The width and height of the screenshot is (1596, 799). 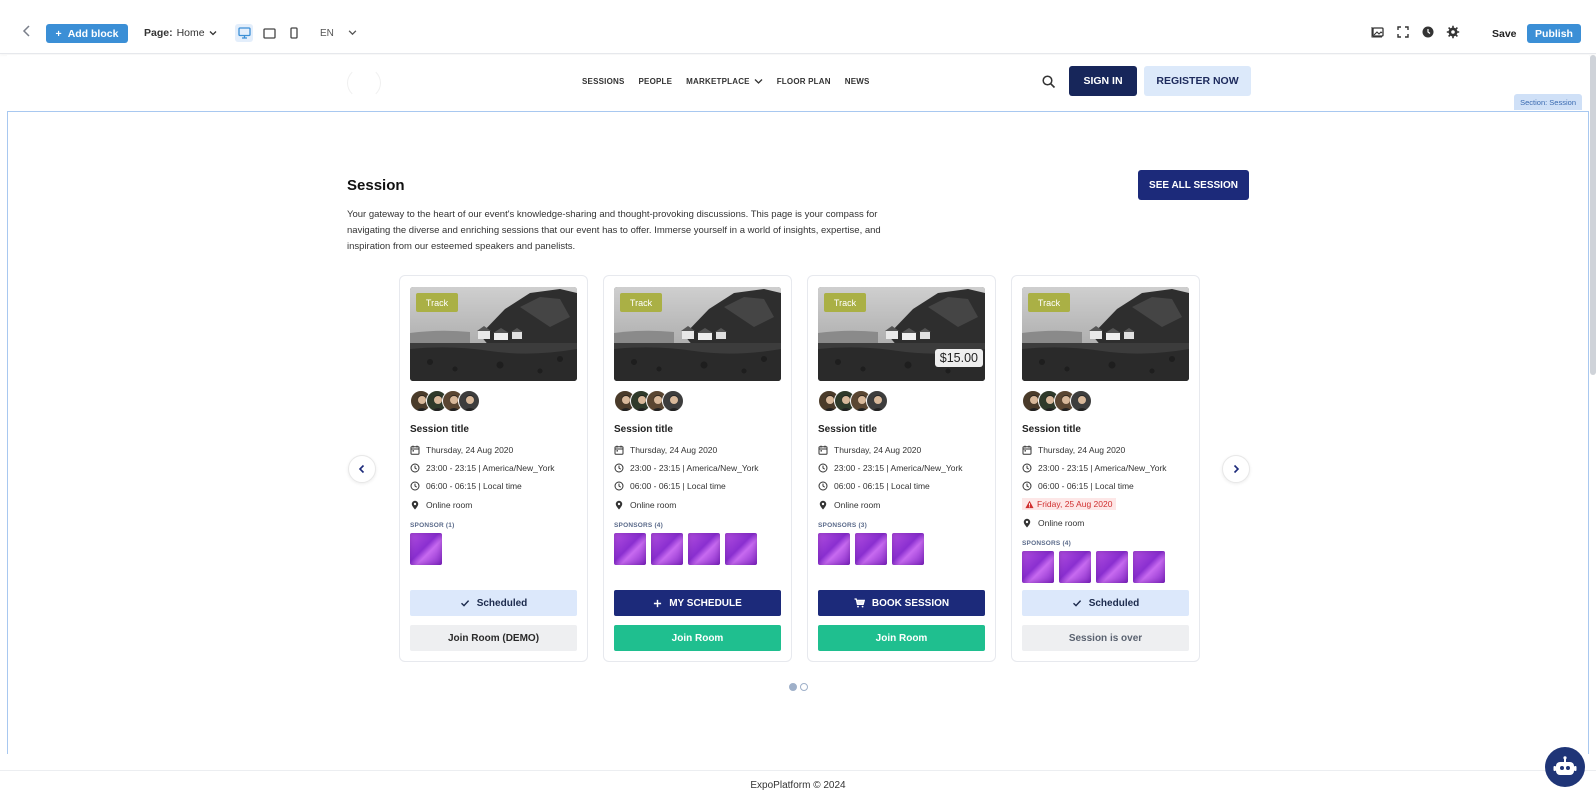 I want to click on session-secondary-button: Session is over, so click(x=1105, y=638).